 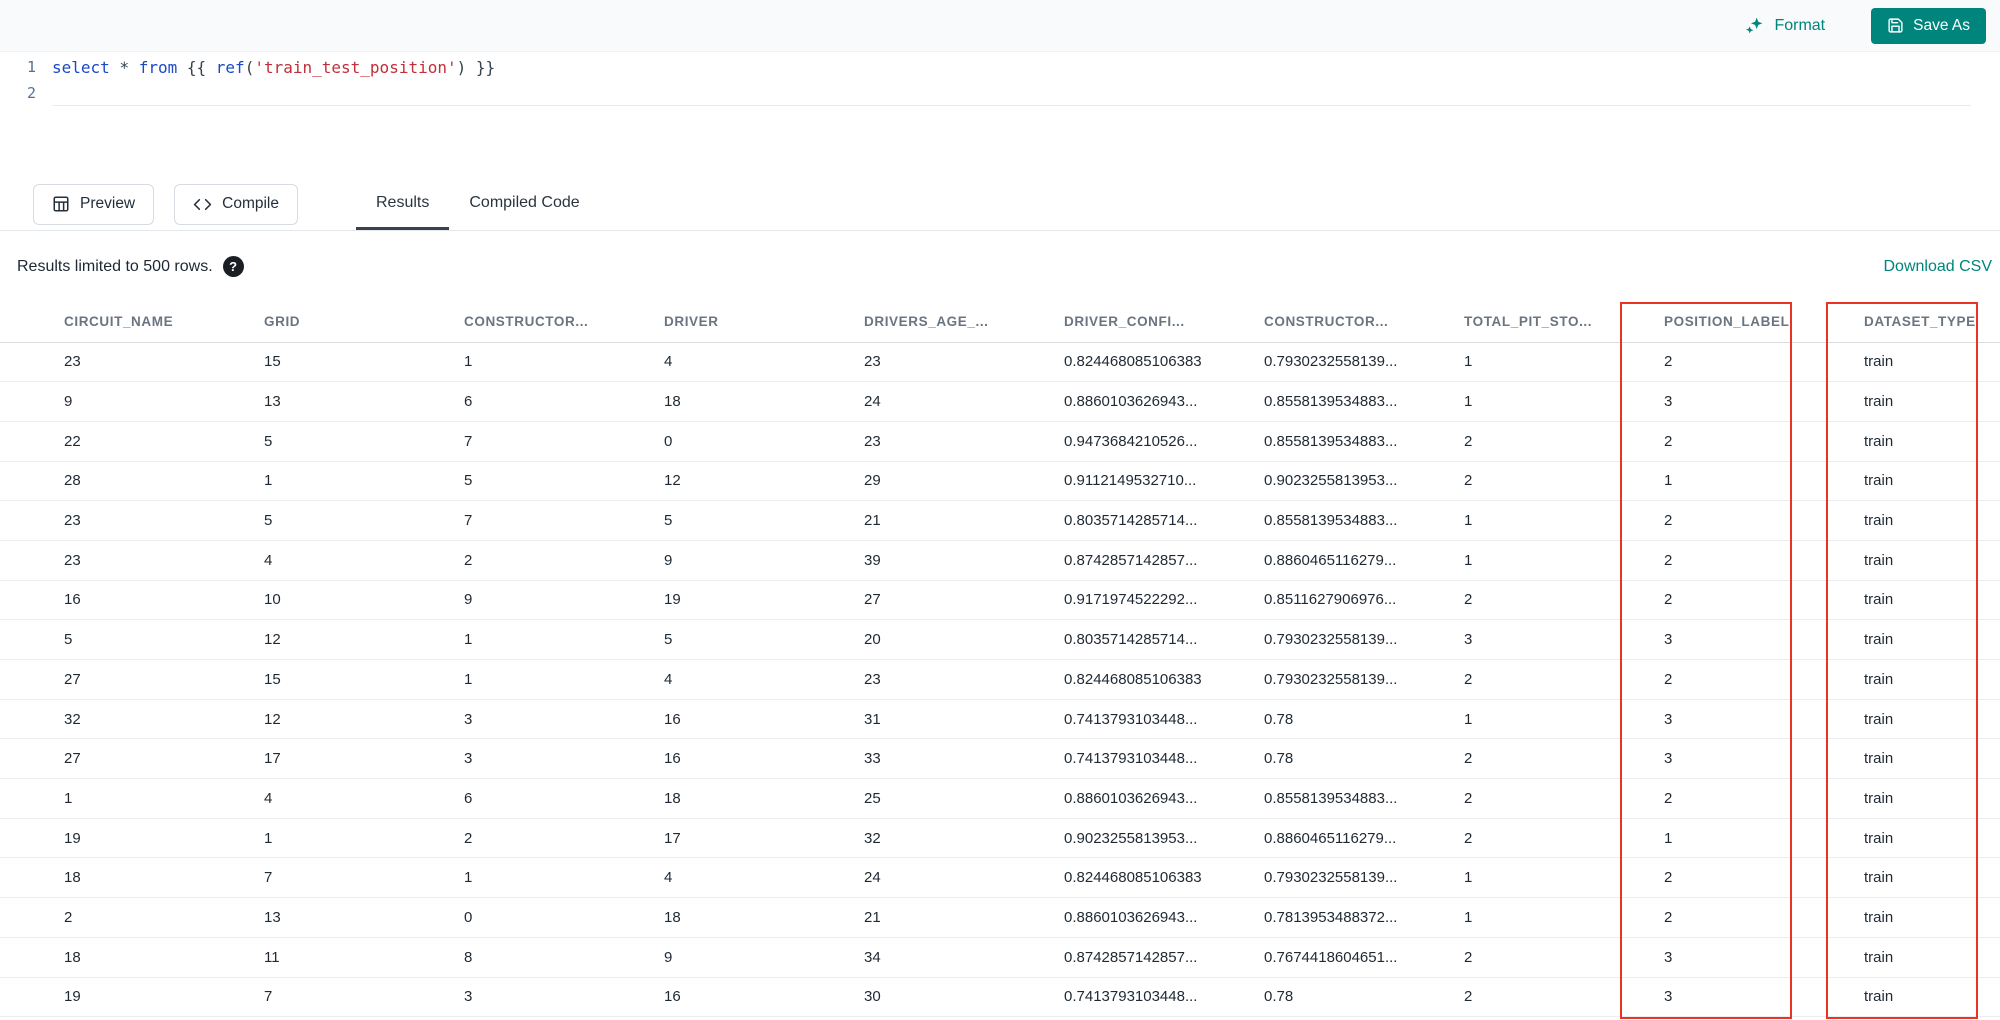 What do you see at coordinates (100, 441) in the screenshot?
I see `table-cell: 22` at bounding box center [100, 441].